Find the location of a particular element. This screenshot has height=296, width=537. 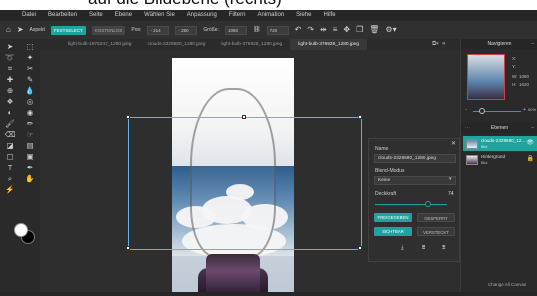

layer-type: Bild is located at coordinates (484, 163).